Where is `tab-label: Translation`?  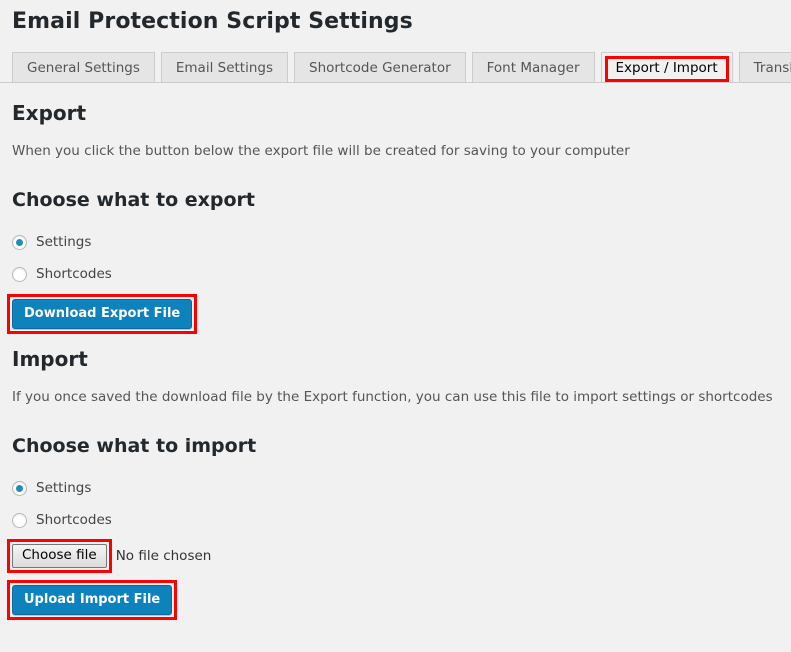 tab-label: Translation is located at coordinates (772, 67).